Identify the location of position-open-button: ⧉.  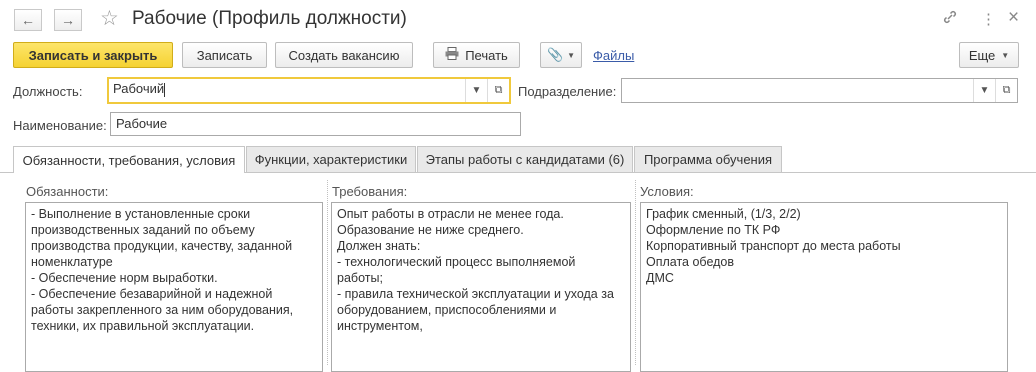
(498, 90).